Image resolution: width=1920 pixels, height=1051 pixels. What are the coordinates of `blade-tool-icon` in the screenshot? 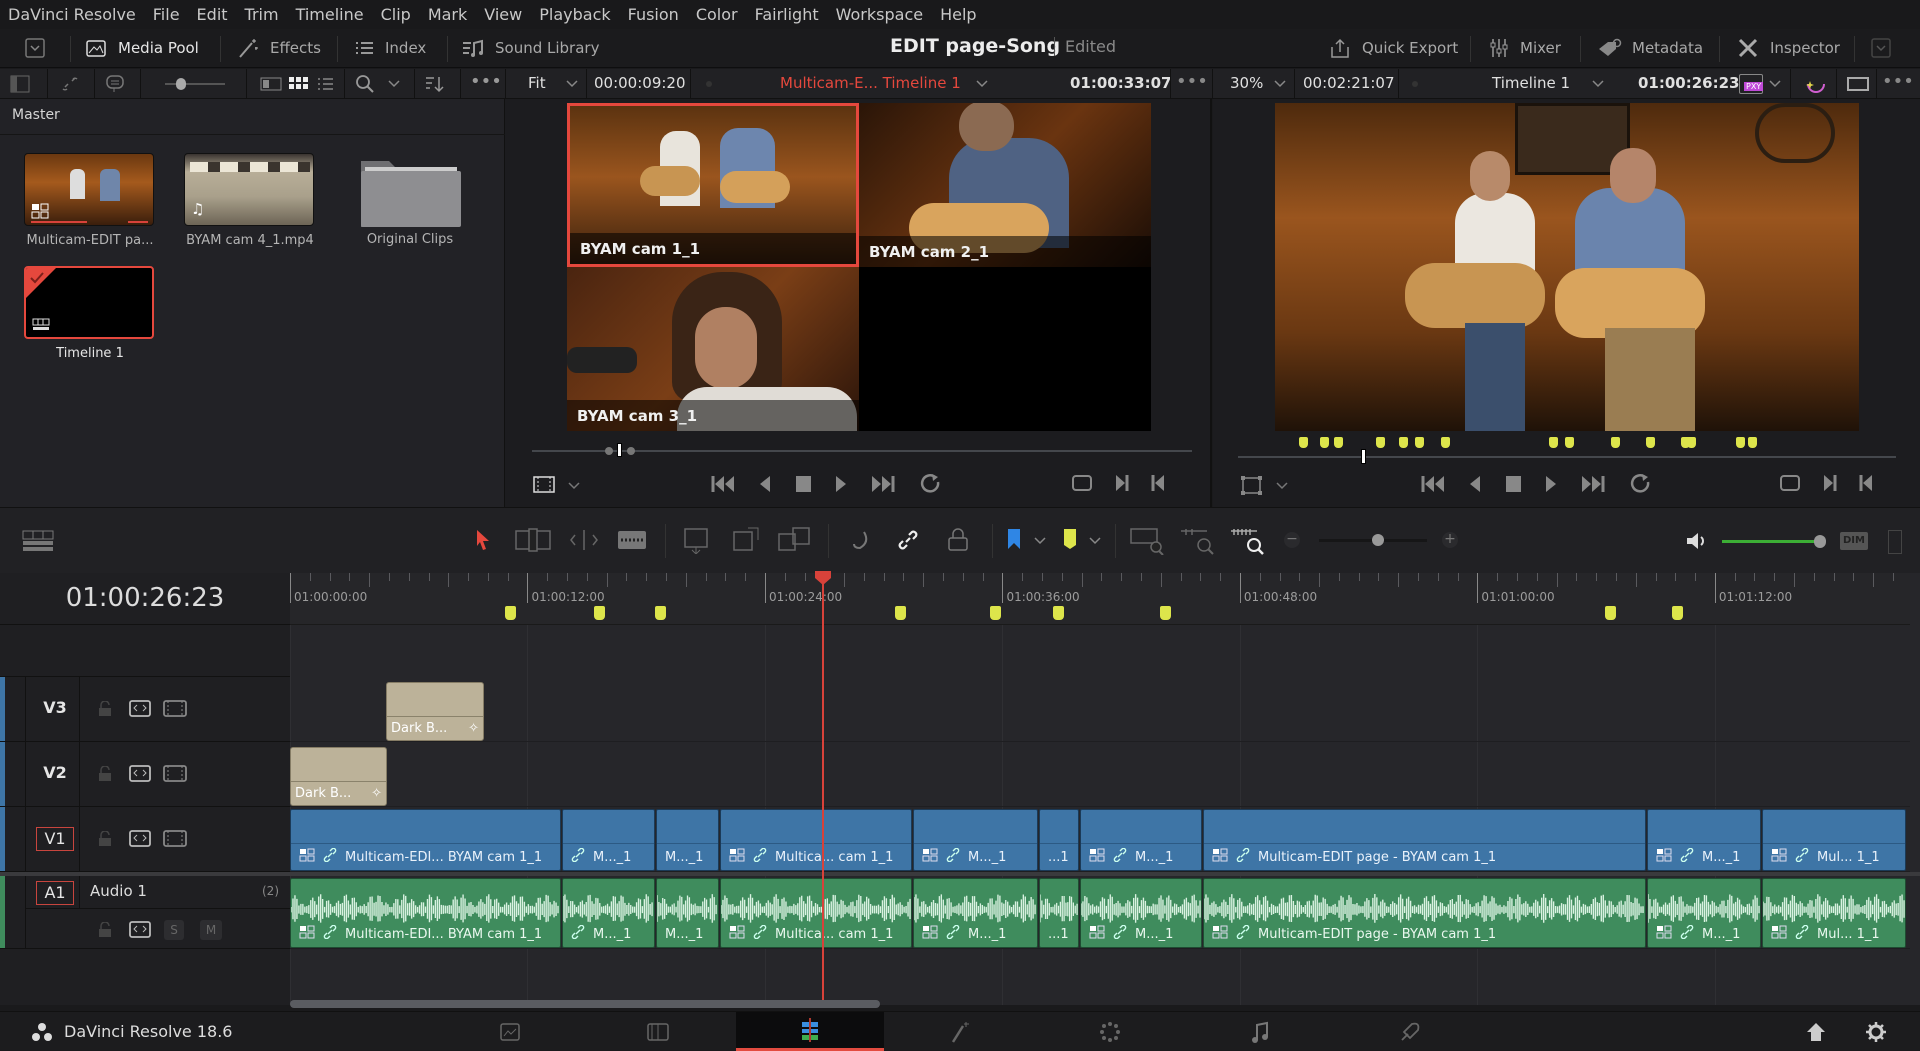 It's located at (632, 540).